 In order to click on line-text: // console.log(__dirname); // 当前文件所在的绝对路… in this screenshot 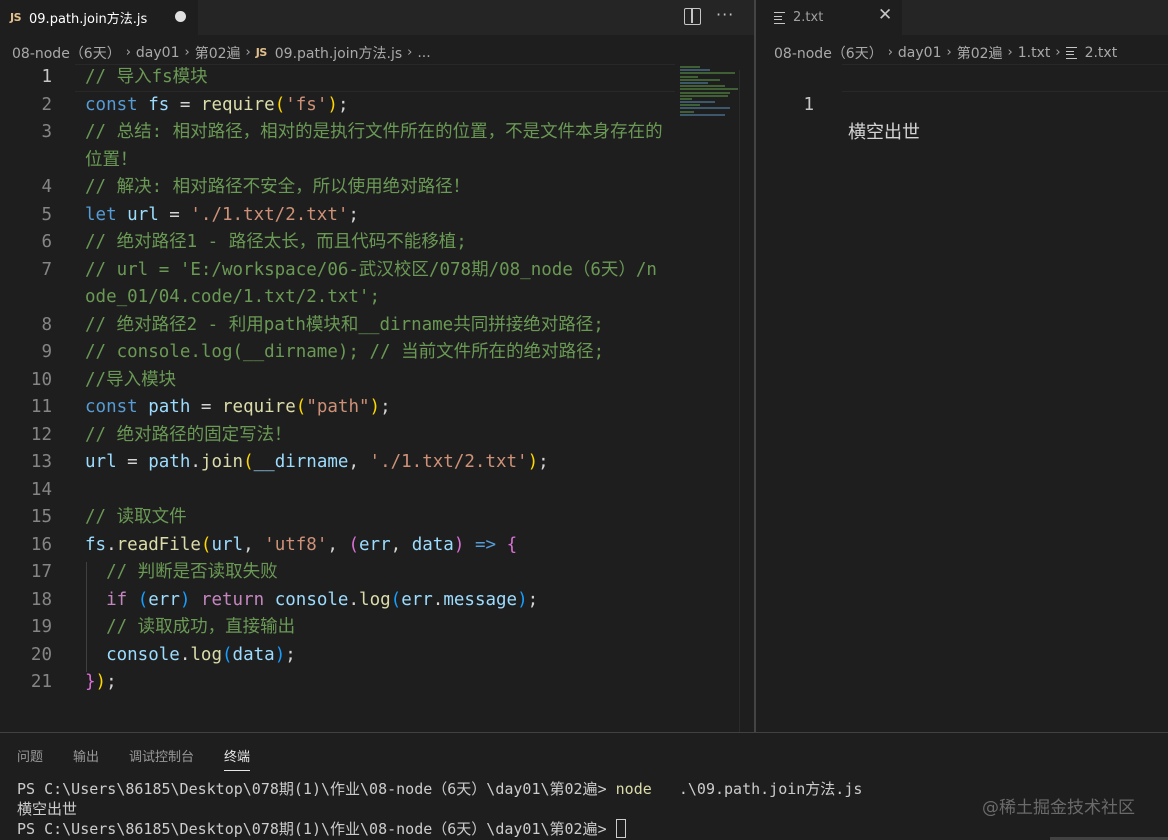, I will do `click(375, 353)`.